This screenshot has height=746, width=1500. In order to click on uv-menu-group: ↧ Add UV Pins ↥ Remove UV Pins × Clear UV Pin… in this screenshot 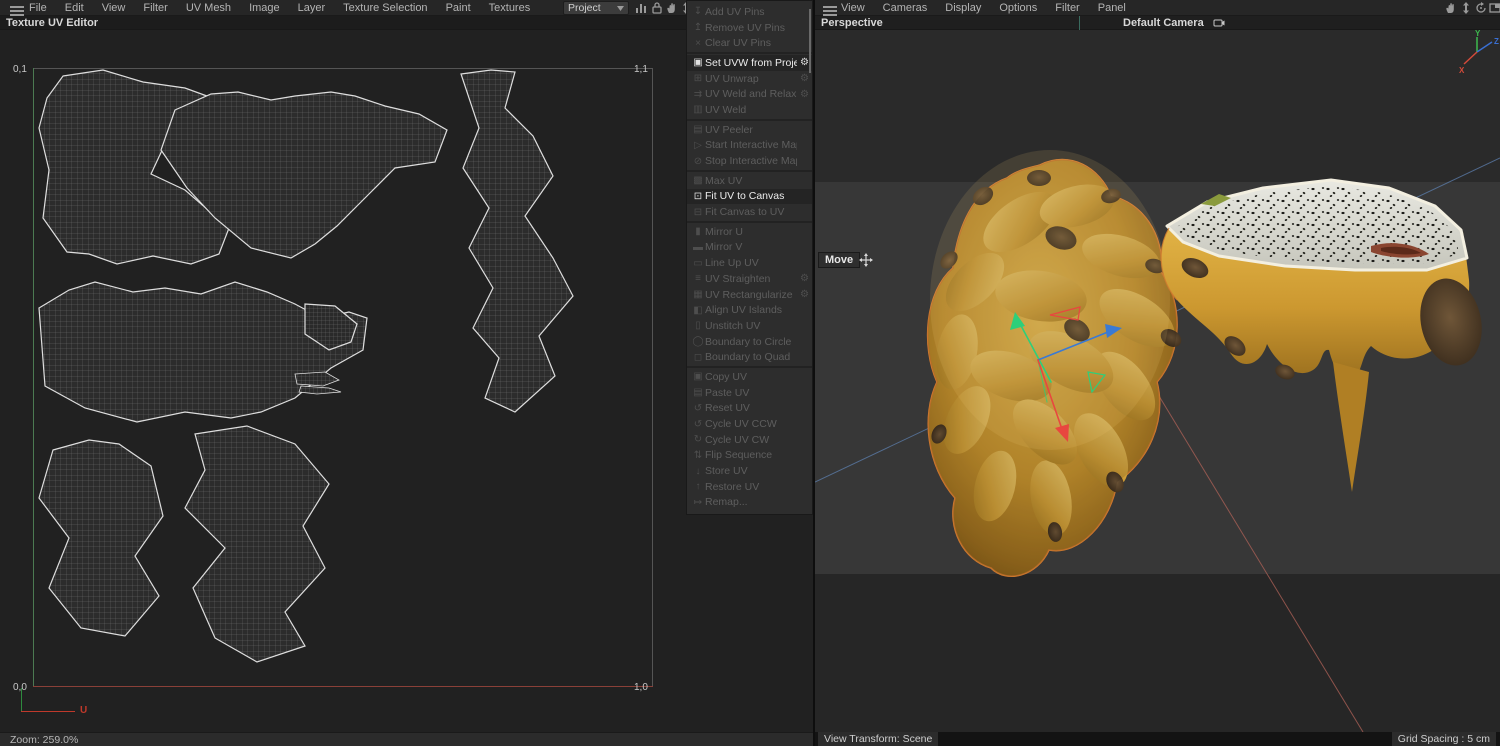, I will do `click(749, 29)`.